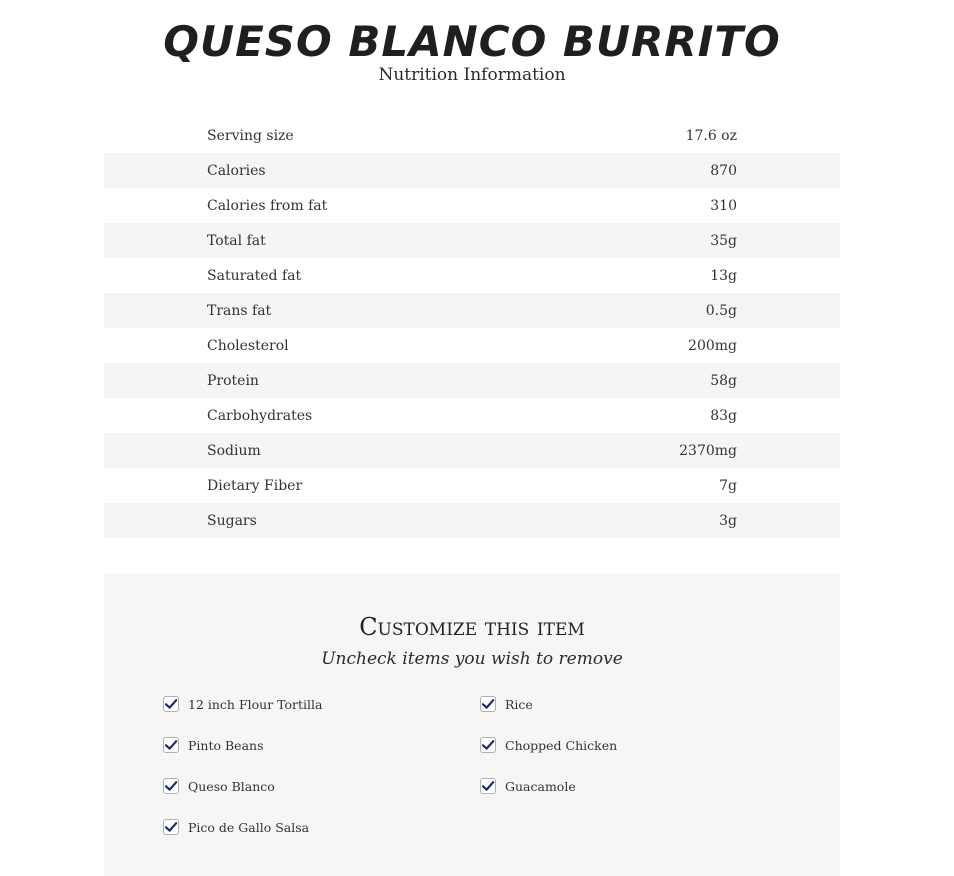 This screenshot has height=876, width=954. I want to click on nutrition-value: 58g, so click(723, 380).